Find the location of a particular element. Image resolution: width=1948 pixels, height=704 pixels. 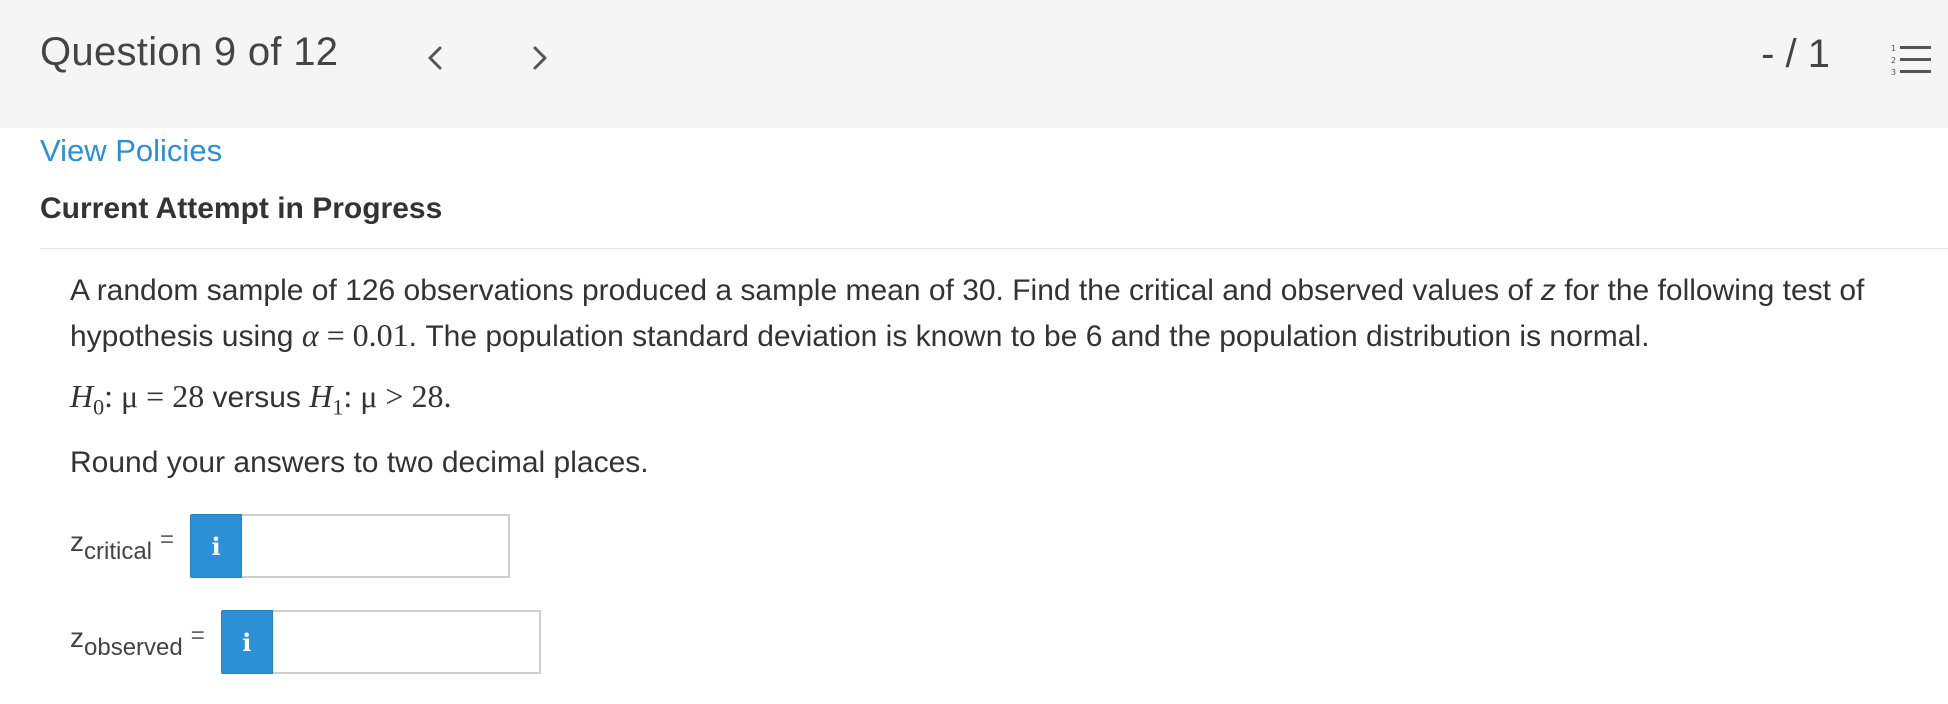

hypothesis-statement: H0: μ = 28 versus H1: μ > 28. is located at coordinates (260, 399).